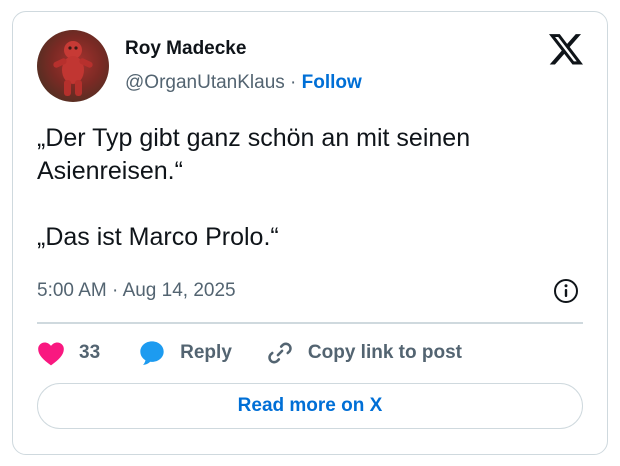 The image size is (620, 466). I want to click on x-logo-icon, so click(566, 50).